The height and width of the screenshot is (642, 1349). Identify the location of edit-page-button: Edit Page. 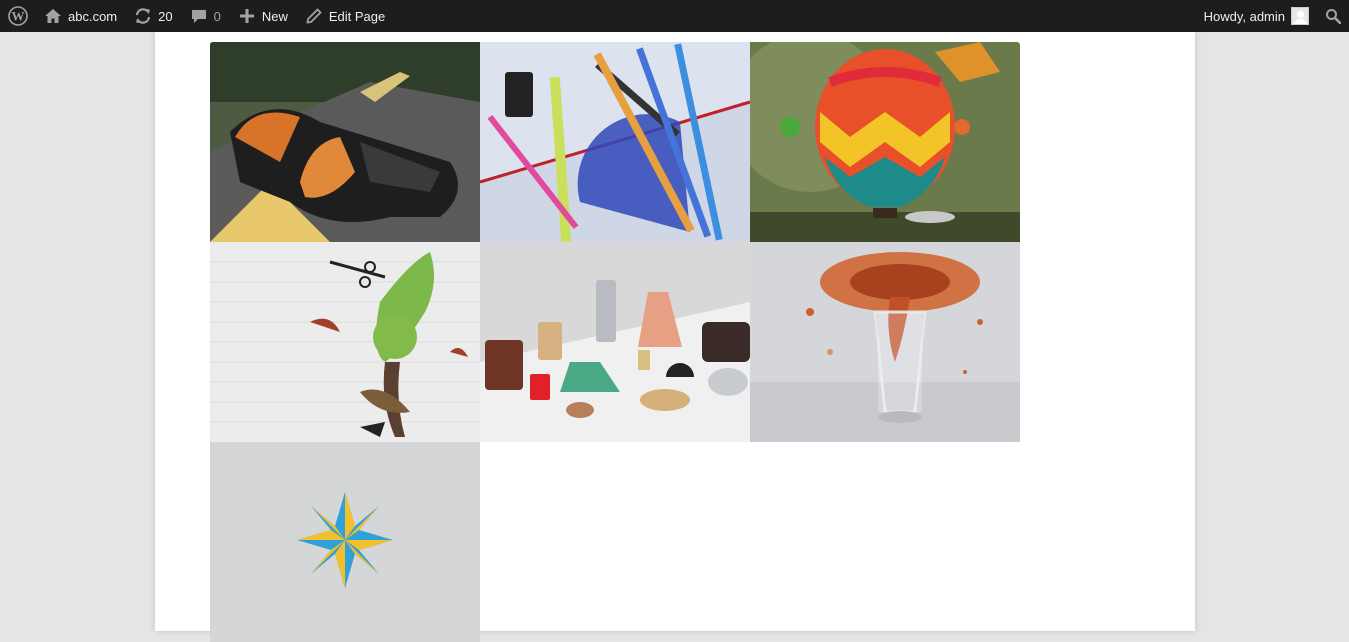
(344, 16).